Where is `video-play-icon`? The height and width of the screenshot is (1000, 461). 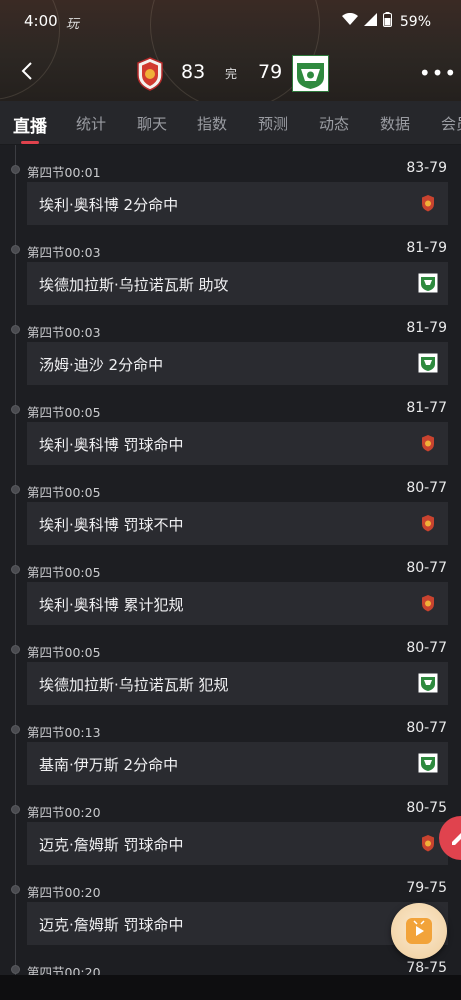
video-play-icon is located at coordinates (419, 931).